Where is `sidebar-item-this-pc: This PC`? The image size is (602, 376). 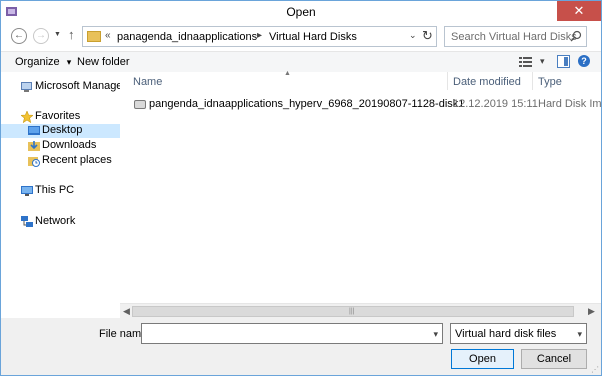 sidebar-item-this-pc: This PC is located at coordinates (60, 191).